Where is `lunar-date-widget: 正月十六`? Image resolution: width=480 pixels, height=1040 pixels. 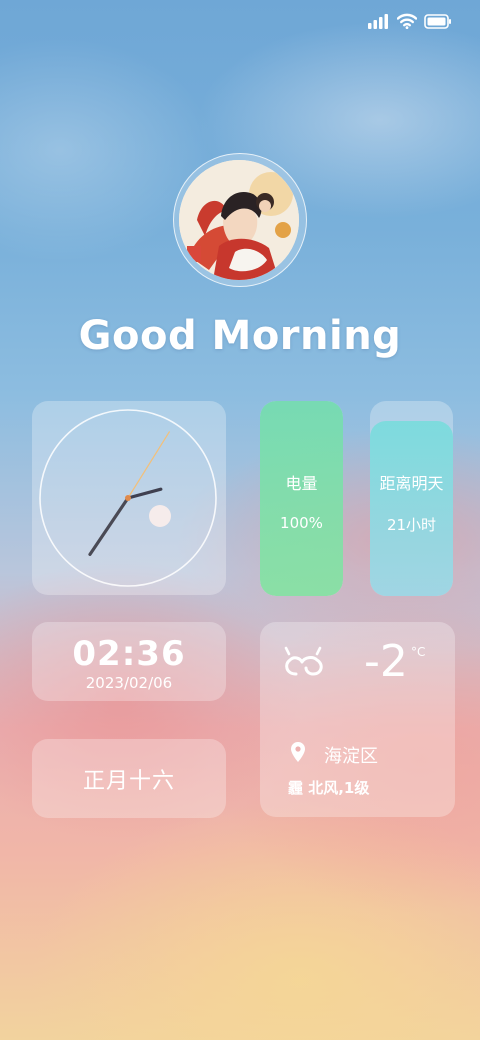 lunar-date-widget: 正月十六 is located at coordinates (129, 778).